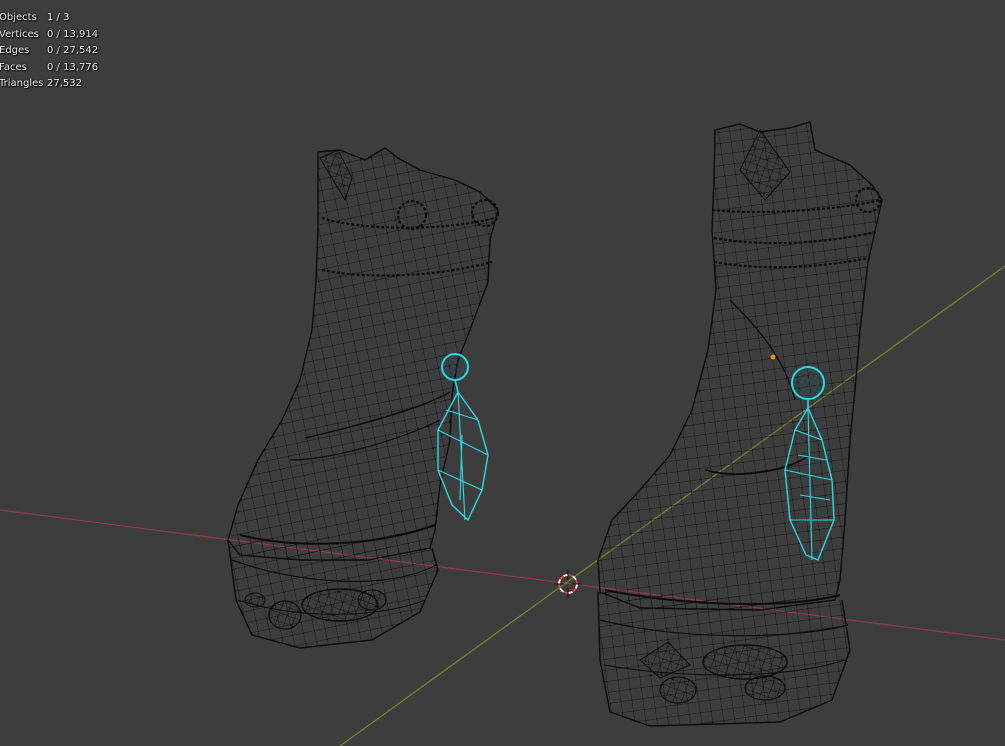 The height and width of the screenshot is (746, 1005). Describe the element at coordinates (15, 50) in the screenshot. I see `stat-label: Edges` at that location.